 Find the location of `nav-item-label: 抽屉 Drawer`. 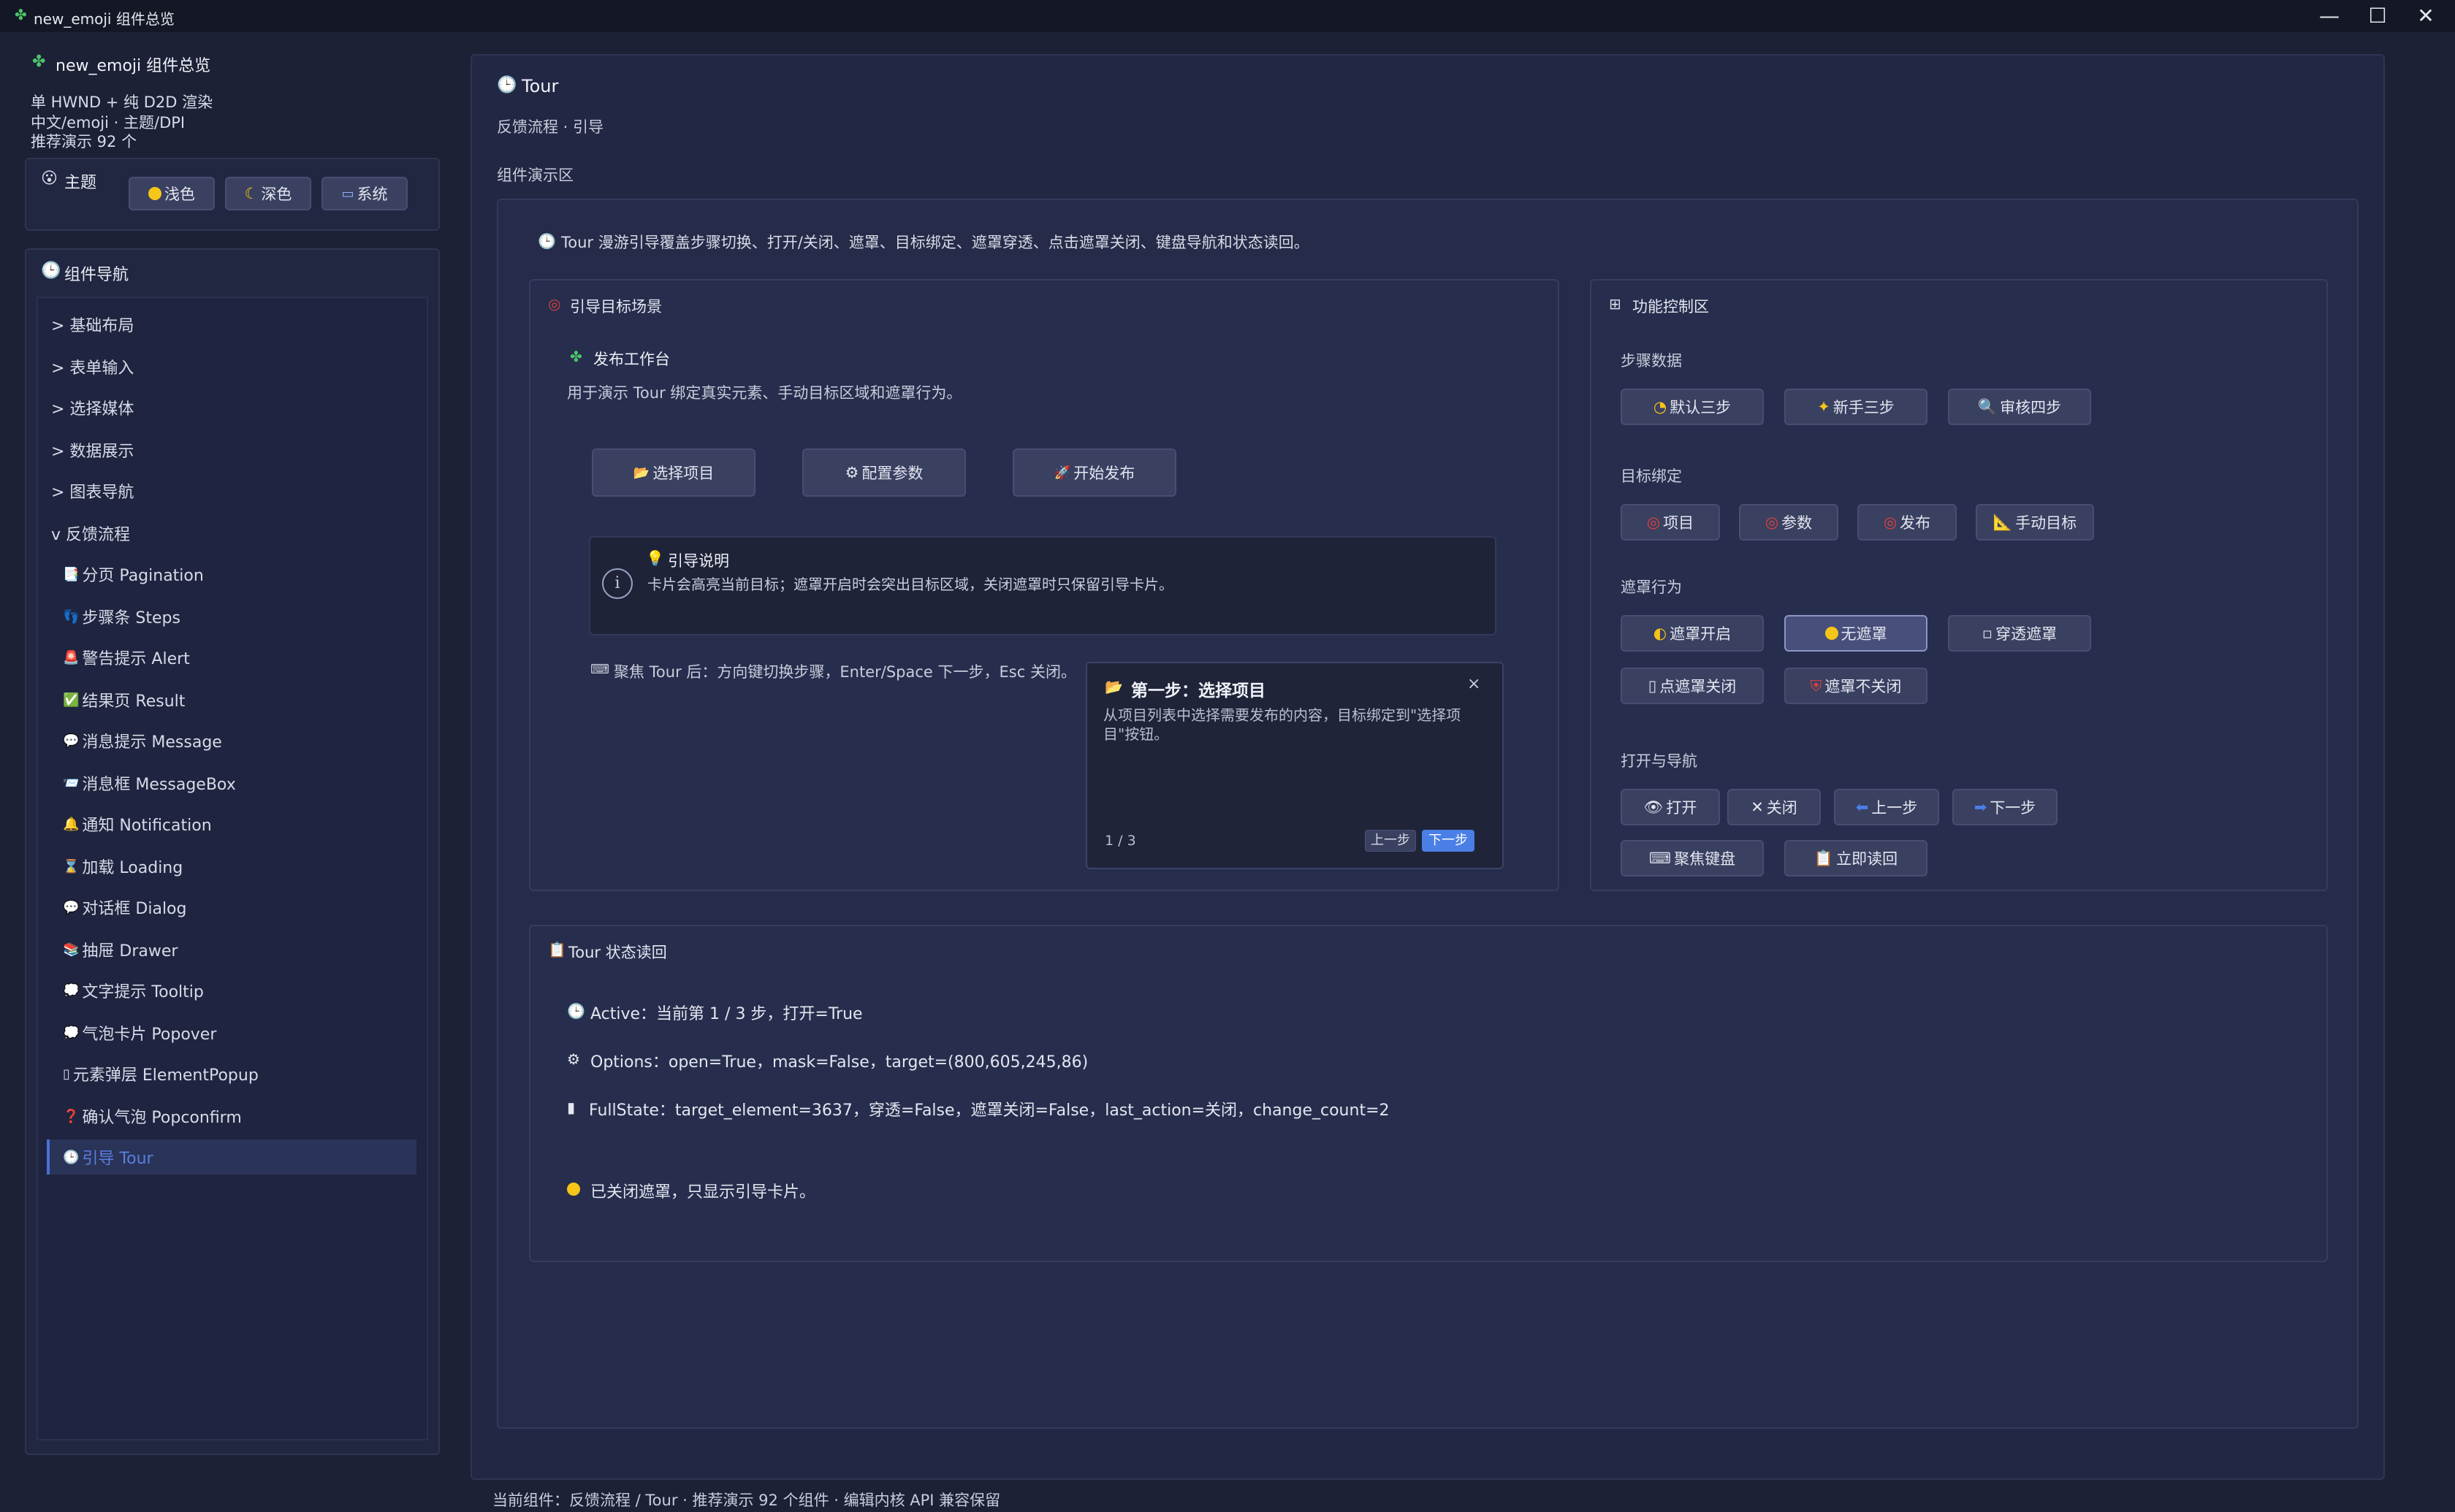

nav-item-label: 抽屉 Drawer is located at coordinates (130, 952).